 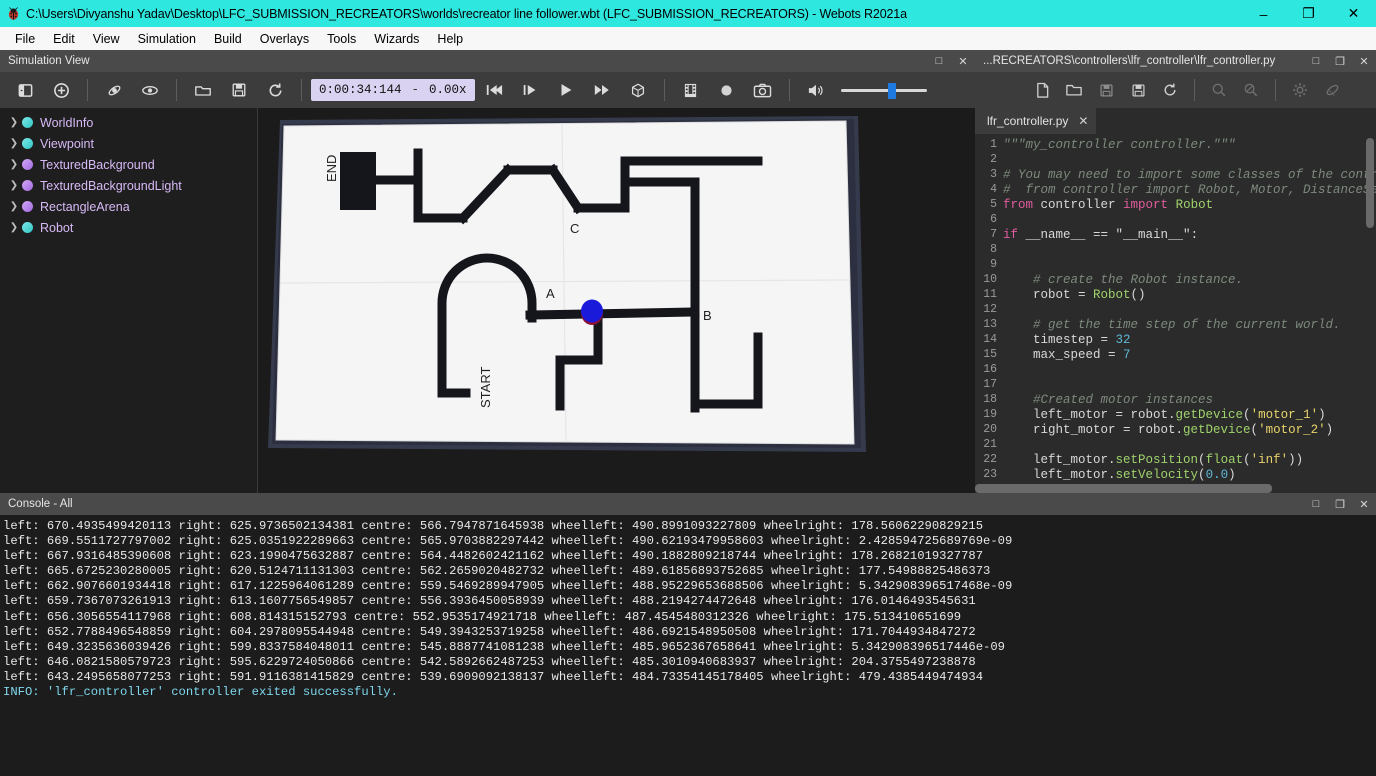 I want to click on menu-overlays: Overlays, so click(x=284, y=39).